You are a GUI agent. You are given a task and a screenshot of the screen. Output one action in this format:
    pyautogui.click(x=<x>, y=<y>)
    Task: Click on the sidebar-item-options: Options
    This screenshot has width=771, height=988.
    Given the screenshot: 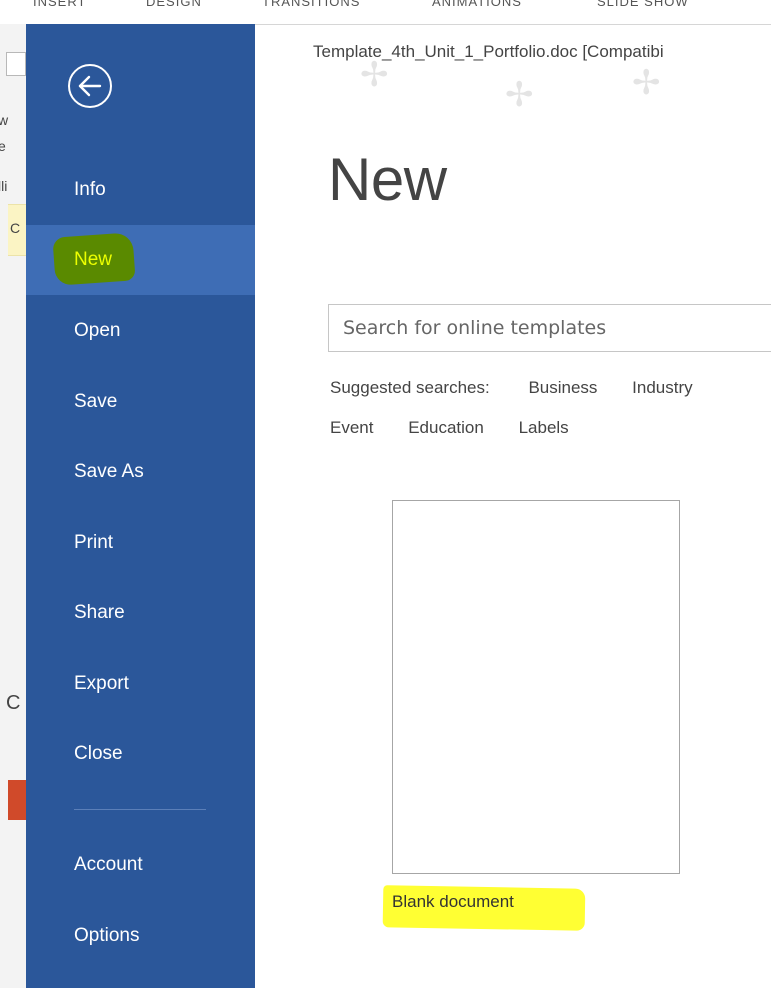 What is the action you would take?
    pyautogui.click(x=140, y=936)
    